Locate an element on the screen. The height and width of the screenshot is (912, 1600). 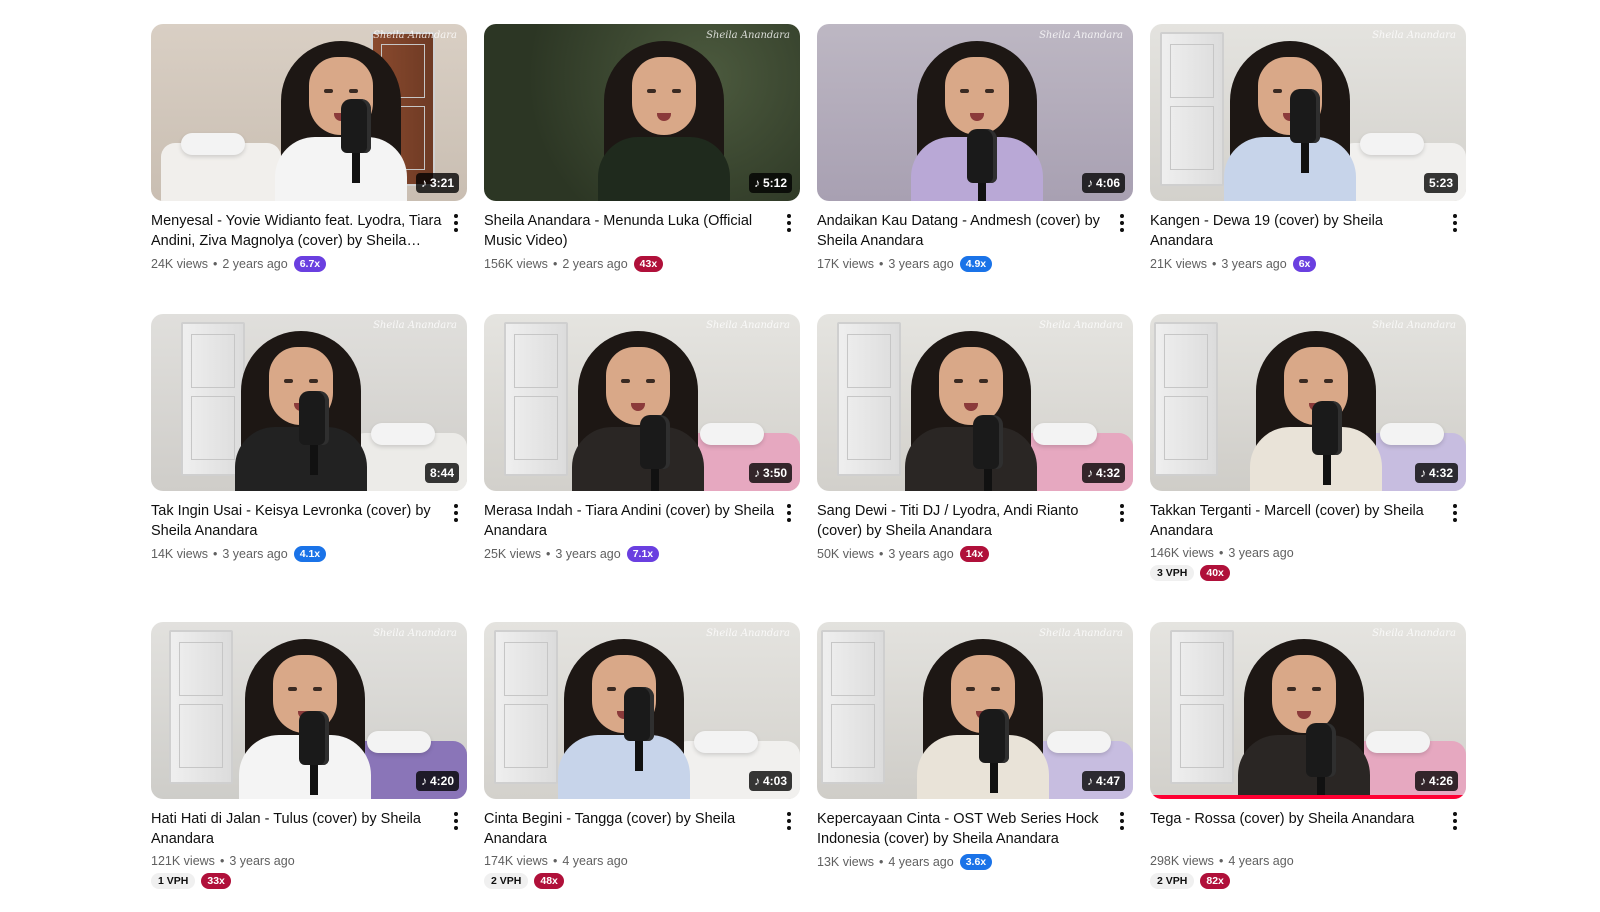
view-count: 17K views is located at coordinates (845, 264).